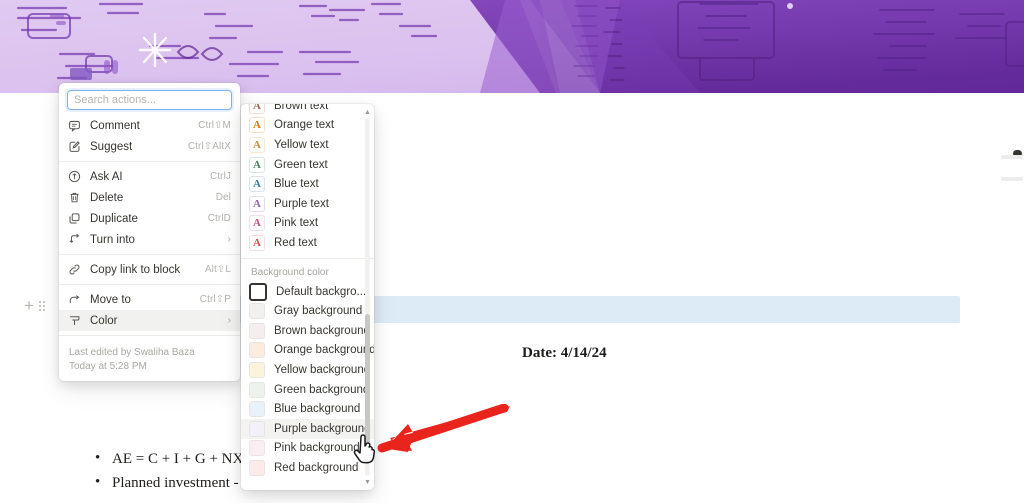 Image resolution: width=1024 pixels, height=503 pixels. What do you see at coordinates (111, 146) in the screenshot?
I see `menu-item-label: Suggest` at bounding box center [111, 146].